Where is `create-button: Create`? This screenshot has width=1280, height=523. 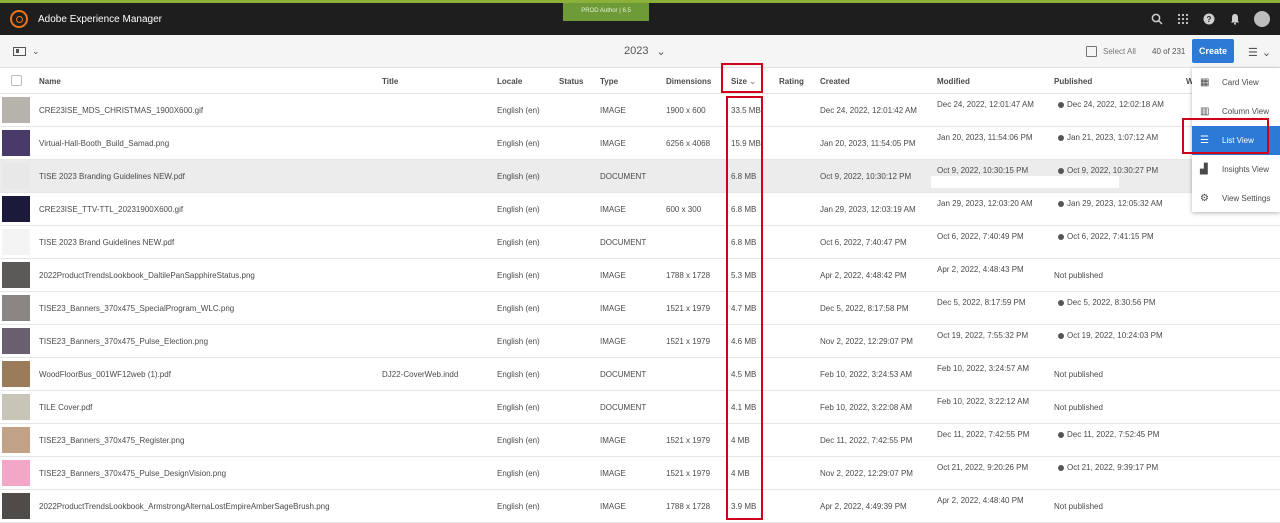
create-button: Create is located at coordinates (1213, 51).